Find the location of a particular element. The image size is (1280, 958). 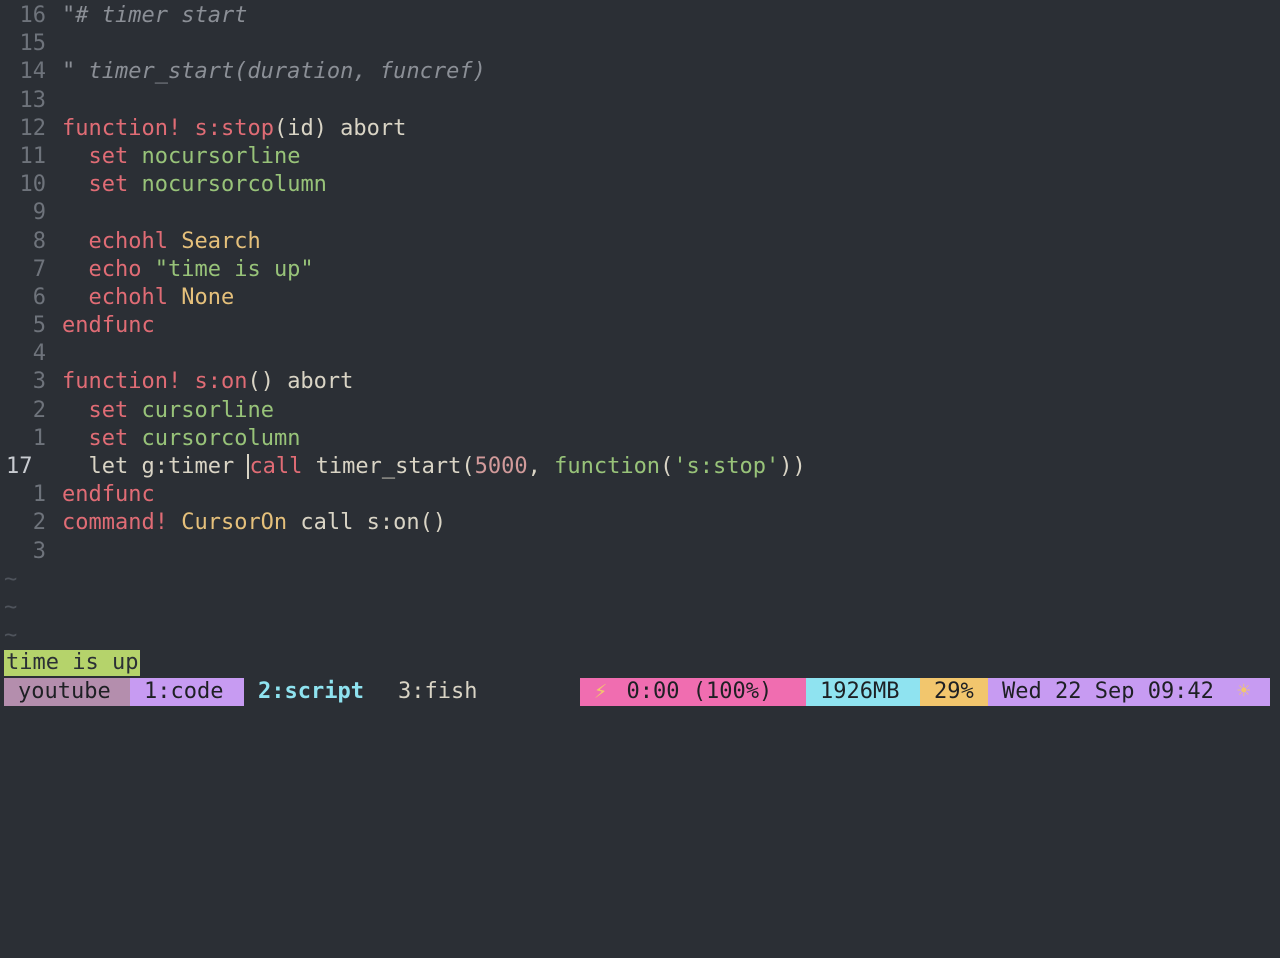

code-line: 3 is located at coordinates (635, 552).